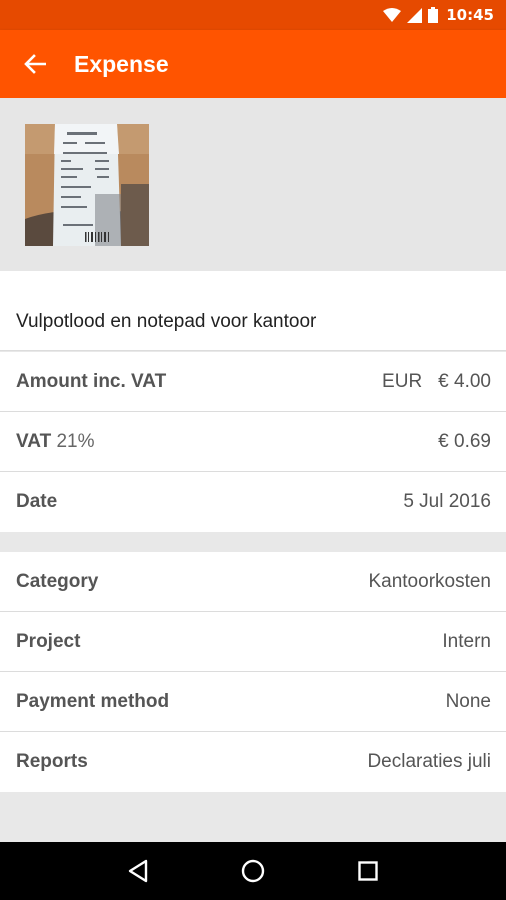 The width and height of the screenshot is (506, 900). I want to click on reports-row: Reports Declaraties juli, so click(253, 762).